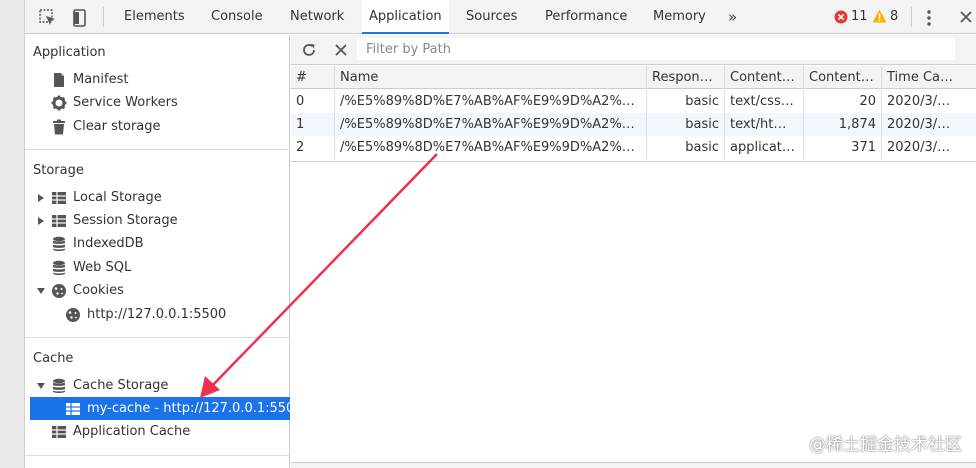  I want to click on cell-content-length: 371, so click(843, 147).